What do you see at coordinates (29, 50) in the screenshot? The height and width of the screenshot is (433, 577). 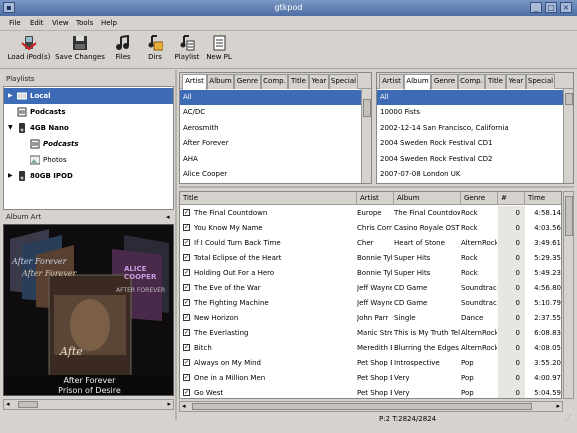 I see `load-ipod-button: Load iPod(s)` at bounding box center [29, 50].